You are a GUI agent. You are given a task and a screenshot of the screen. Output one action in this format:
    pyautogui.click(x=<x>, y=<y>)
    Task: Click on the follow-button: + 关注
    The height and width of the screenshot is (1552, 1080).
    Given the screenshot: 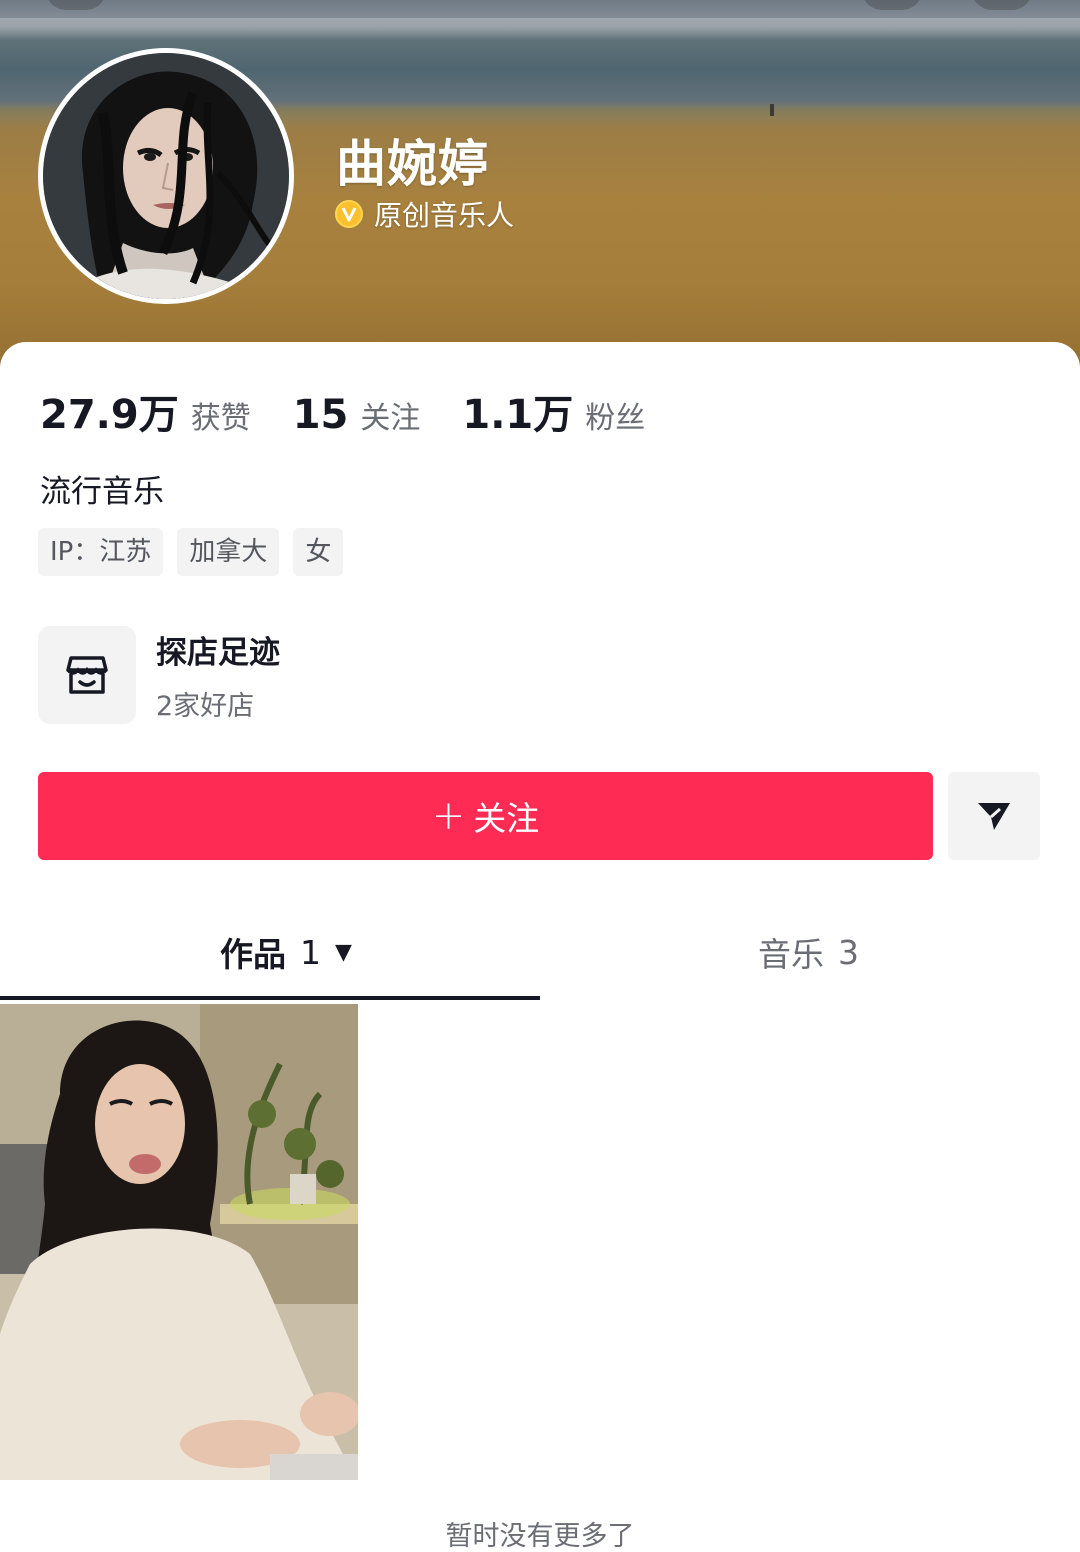 What is the action you would take?
    pyautogui.click(x=485, y=816)
    